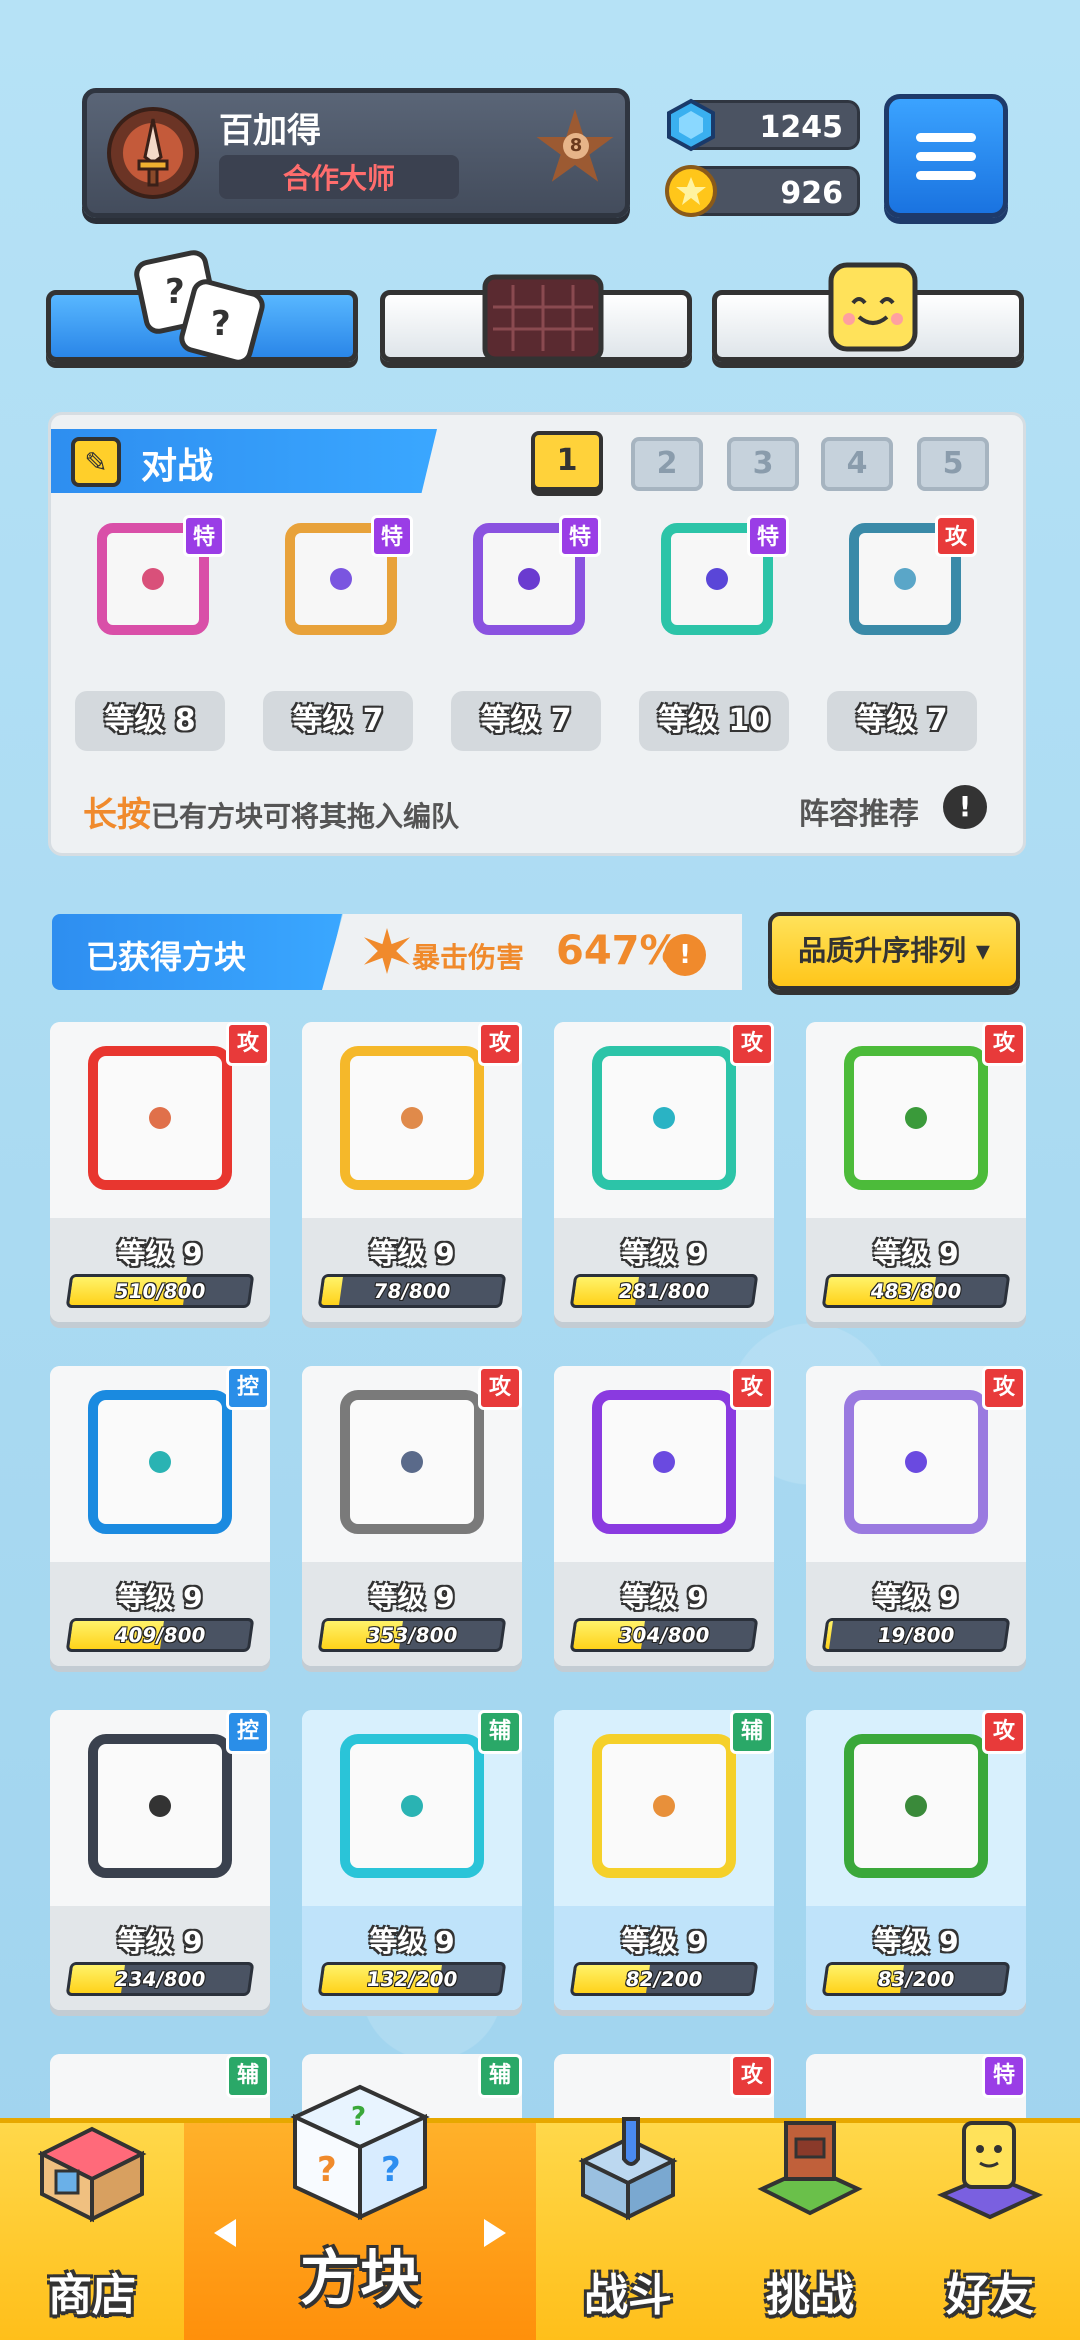 The width and height of the screenshot is (1080, 2340). Describe the element at coordinates (160, 1860) in the screenshot. I see `dice-card: 控等级 9 234/800` at that location.